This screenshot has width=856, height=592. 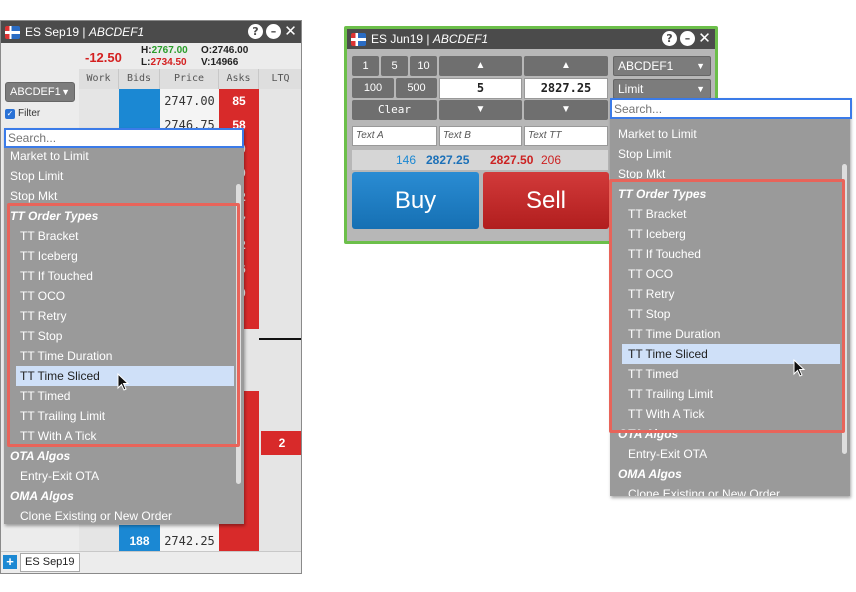 What do you see at coordinates (225, 50) in the screenshot?
I see `open-price: O:2746.00` at bounding box center [225, 50].